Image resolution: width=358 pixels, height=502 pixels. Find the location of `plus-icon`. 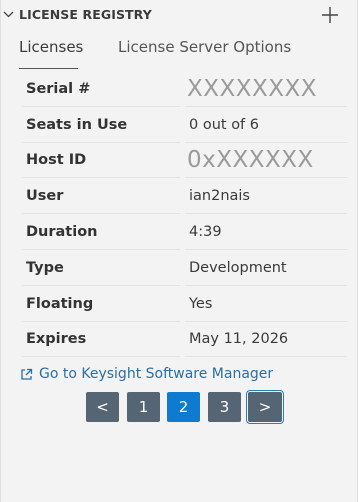

plus-icon is located at coordinates (330, 15).